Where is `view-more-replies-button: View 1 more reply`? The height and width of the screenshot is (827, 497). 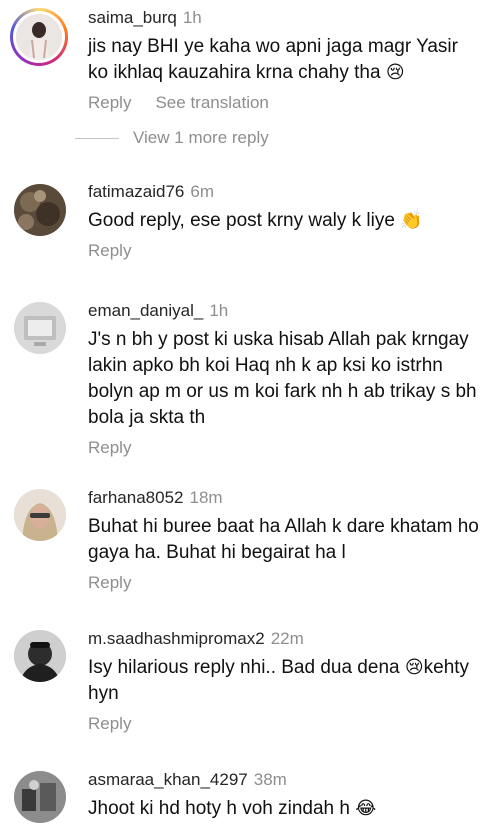 view-more-replies-button: View 1 more reply is located at coordinates (172, 138).